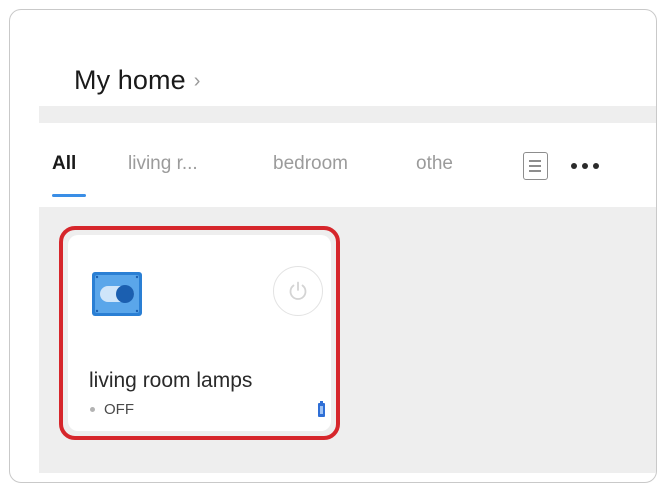  What do you see at coordinates (310, 164) in the screenshot?
I see `tab-bedroom: bedroom` at bounding box center [310, 164].